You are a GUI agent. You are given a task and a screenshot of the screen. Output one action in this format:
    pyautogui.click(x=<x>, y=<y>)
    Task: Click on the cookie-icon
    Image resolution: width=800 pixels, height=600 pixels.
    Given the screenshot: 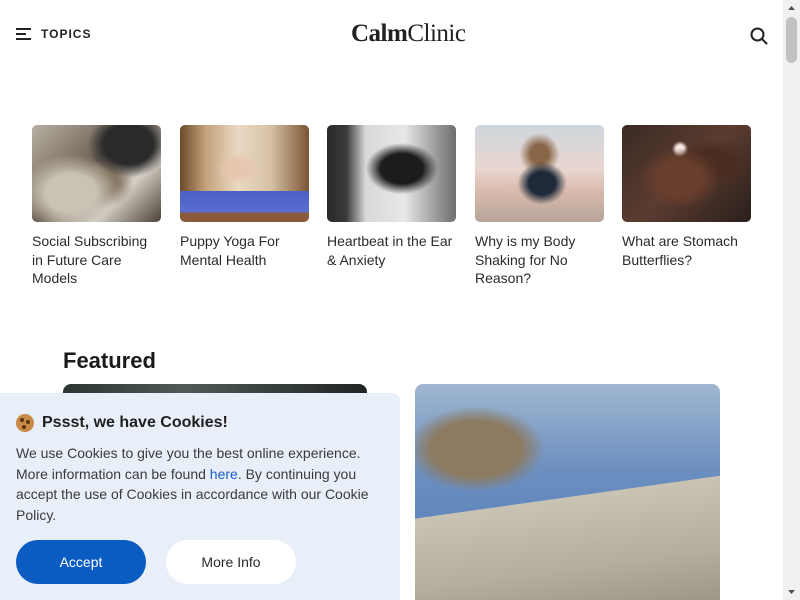 What is the action you would take?
    pyautogui.click(x=25, y=423)
    